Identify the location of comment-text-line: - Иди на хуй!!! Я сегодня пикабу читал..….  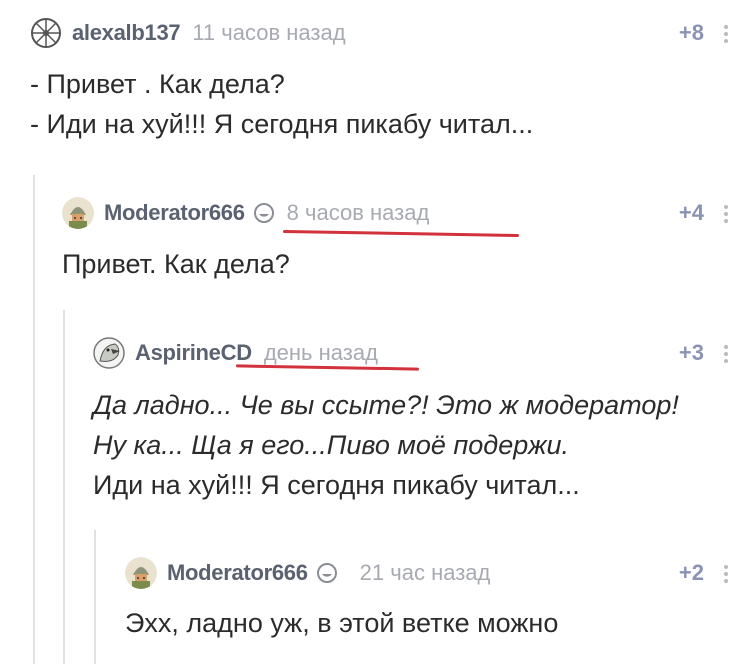
(282, 124).